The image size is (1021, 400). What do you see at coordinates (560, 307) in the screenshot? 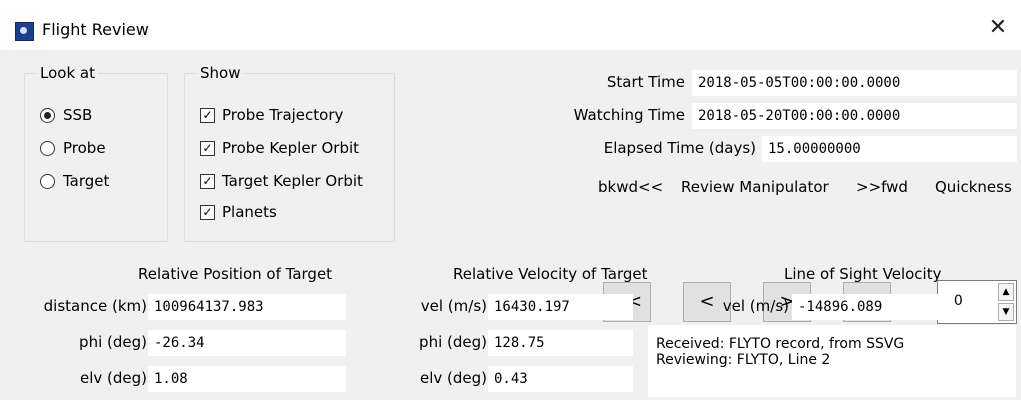
I see `velocity-vel-field: 16430.197` at bounding box center [560, 307].